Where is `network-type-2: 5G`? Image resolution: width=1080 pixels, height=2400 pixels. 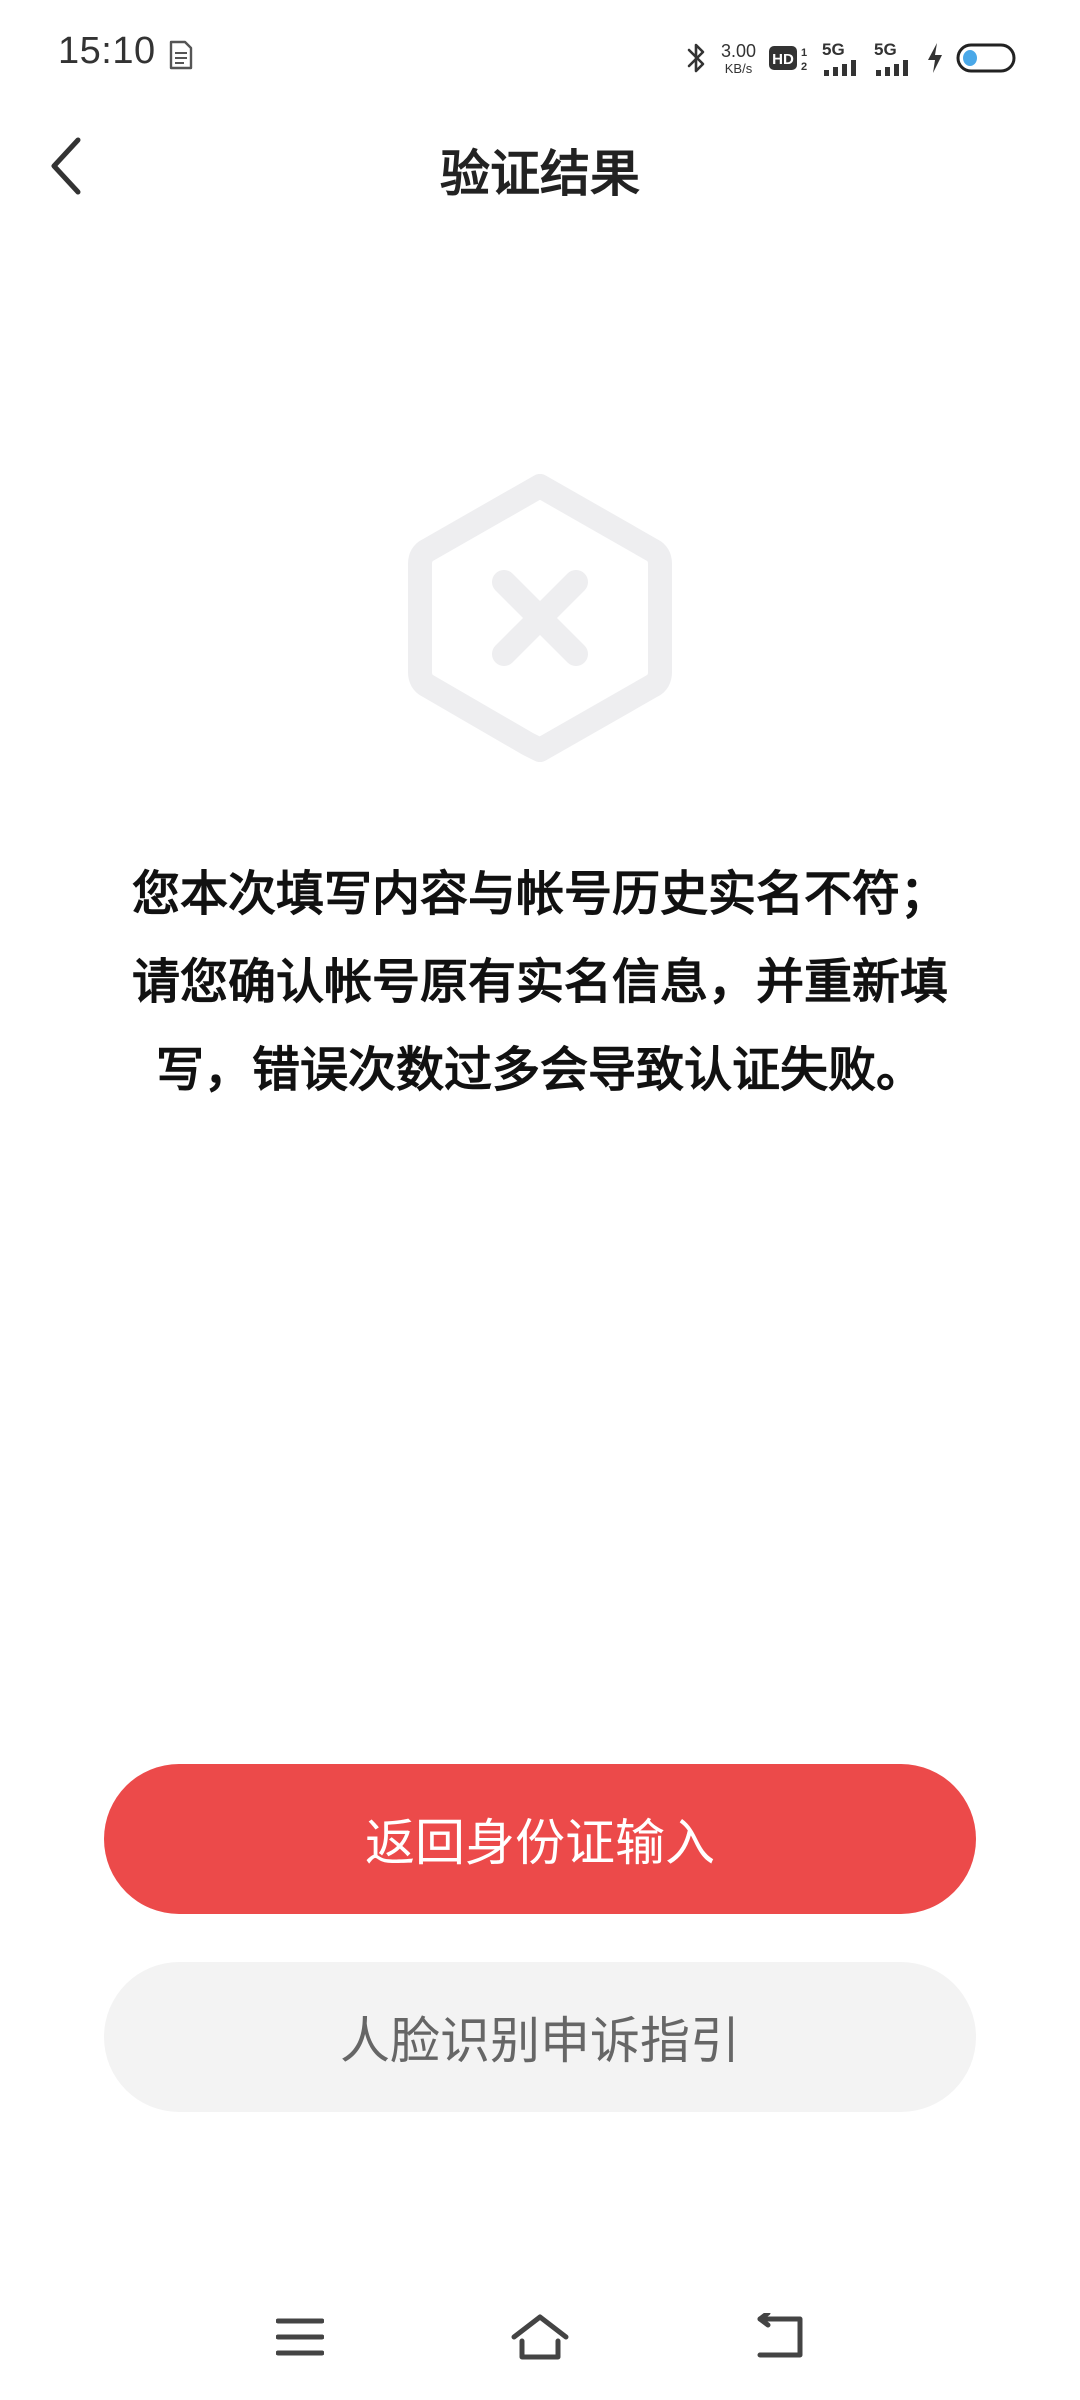 network-type-2: 5G is located at coordinates (885, 49).